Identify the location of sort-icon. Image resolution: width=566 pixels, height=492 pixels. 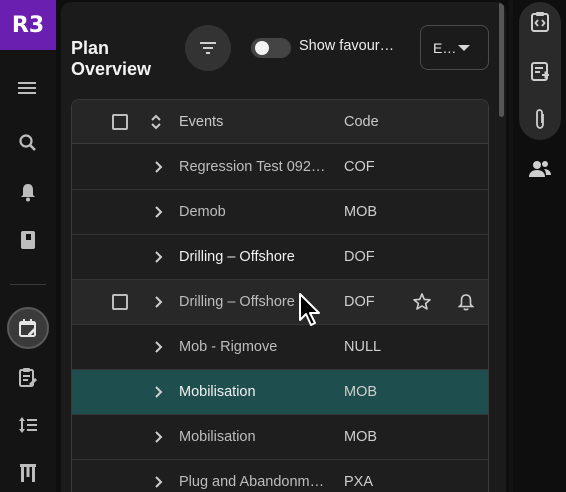
(156, 122).